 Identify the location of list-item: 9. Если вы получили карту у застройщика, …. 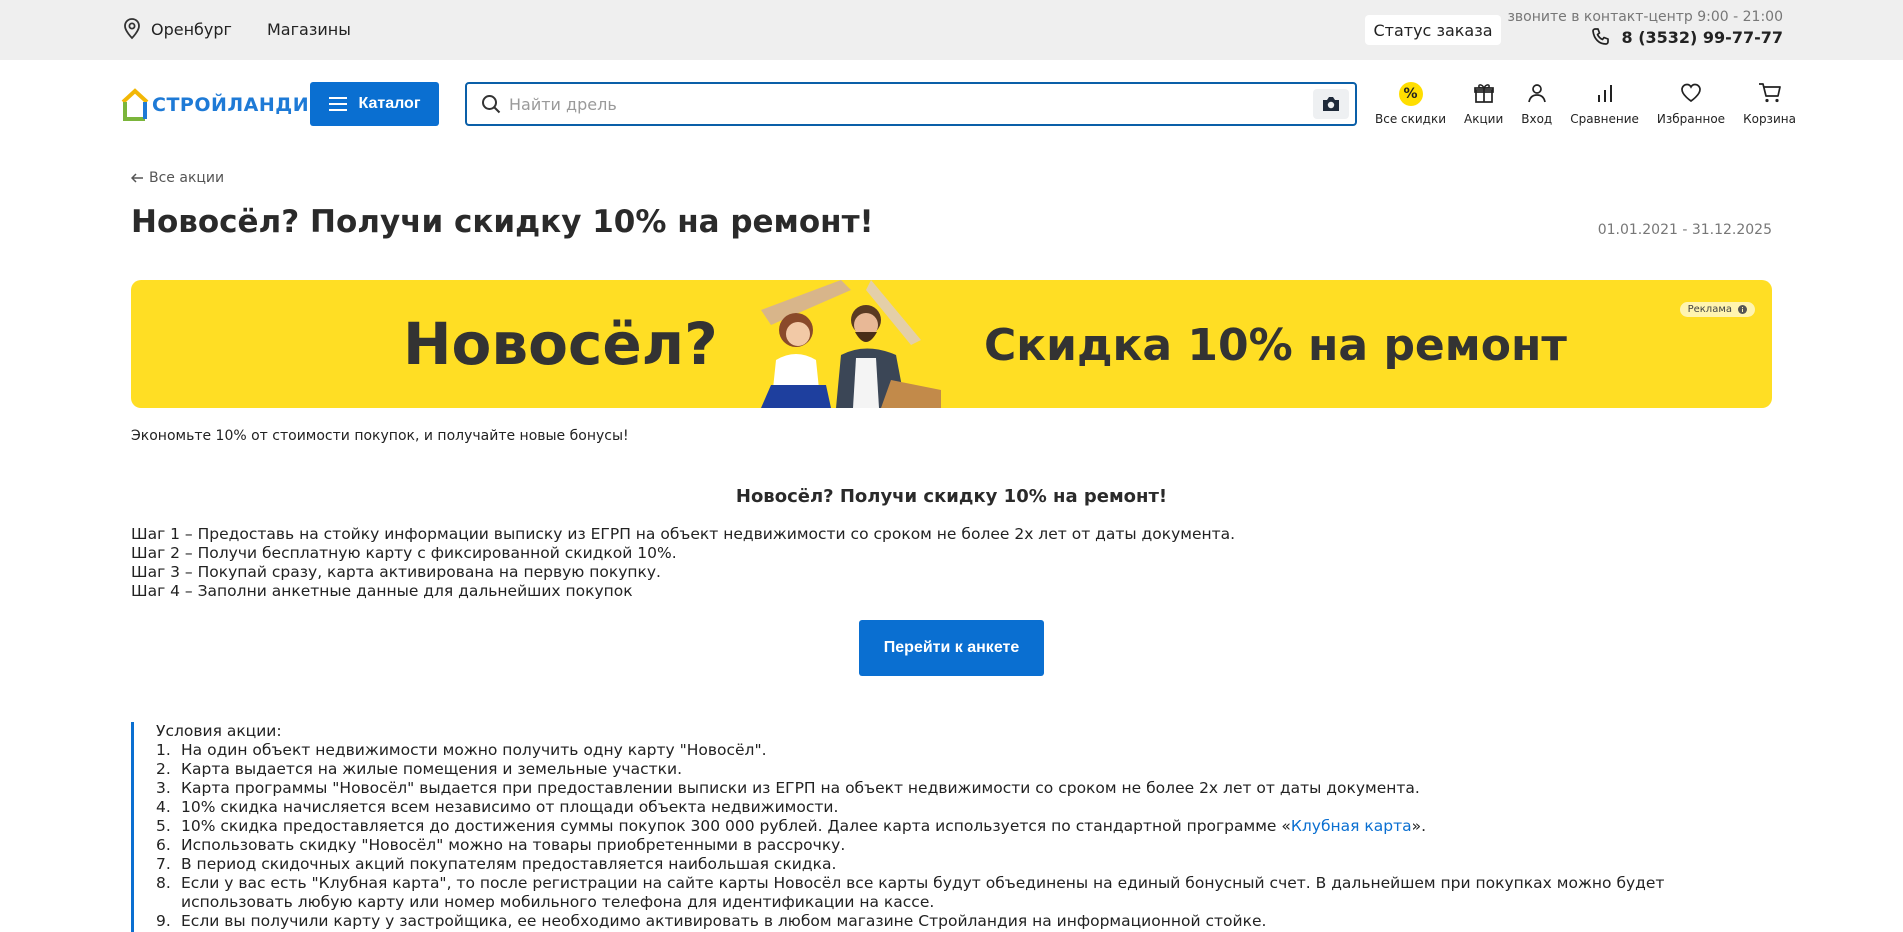
(964, 921).